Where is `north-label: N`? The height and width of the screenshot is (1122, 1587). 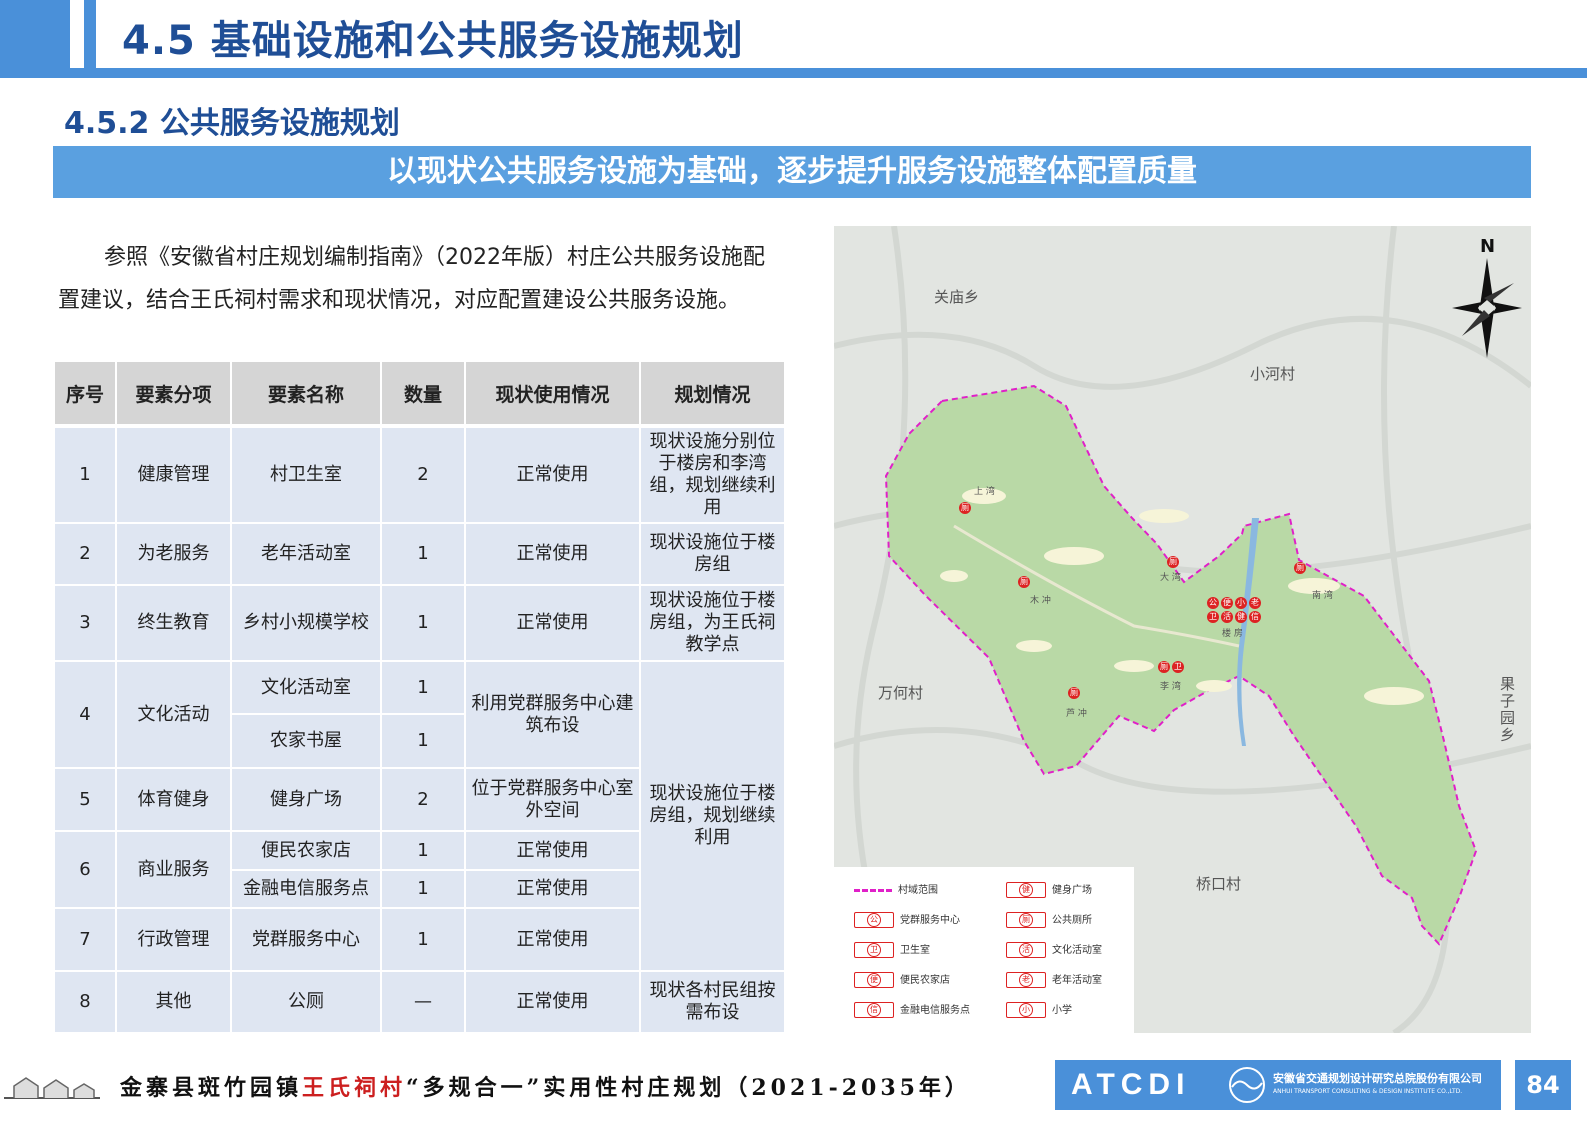 north-label: N is located at coordinates (1488, 246).